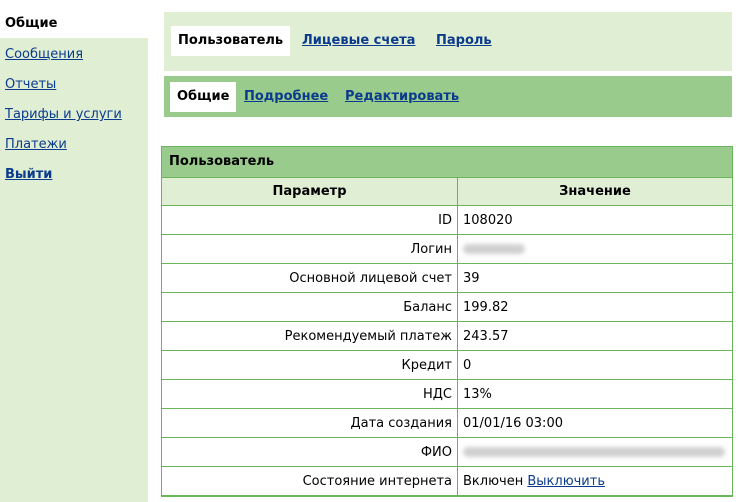 The width and height of the screenshot is (740, 502). I want to click on param-name: Дата создания, so click(310, 423).